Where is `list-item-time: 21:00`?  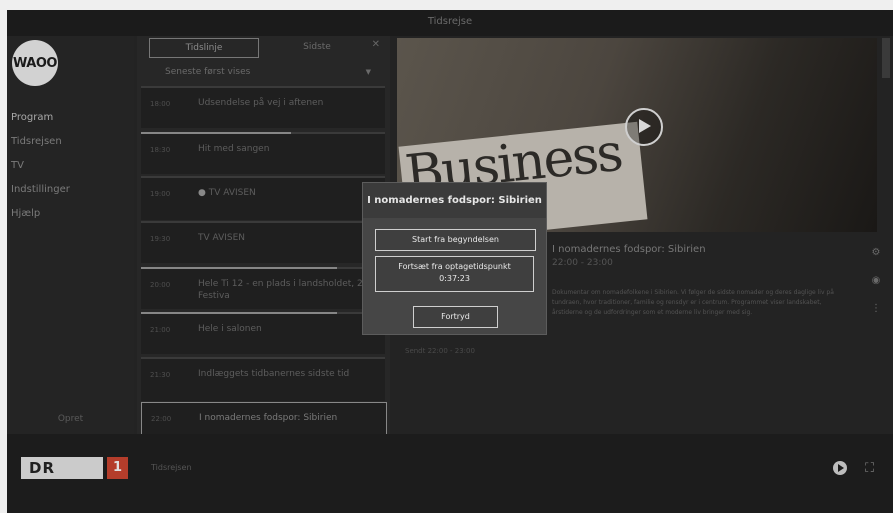
list-item-time: 21:00 is located at coordinates (160, 330).